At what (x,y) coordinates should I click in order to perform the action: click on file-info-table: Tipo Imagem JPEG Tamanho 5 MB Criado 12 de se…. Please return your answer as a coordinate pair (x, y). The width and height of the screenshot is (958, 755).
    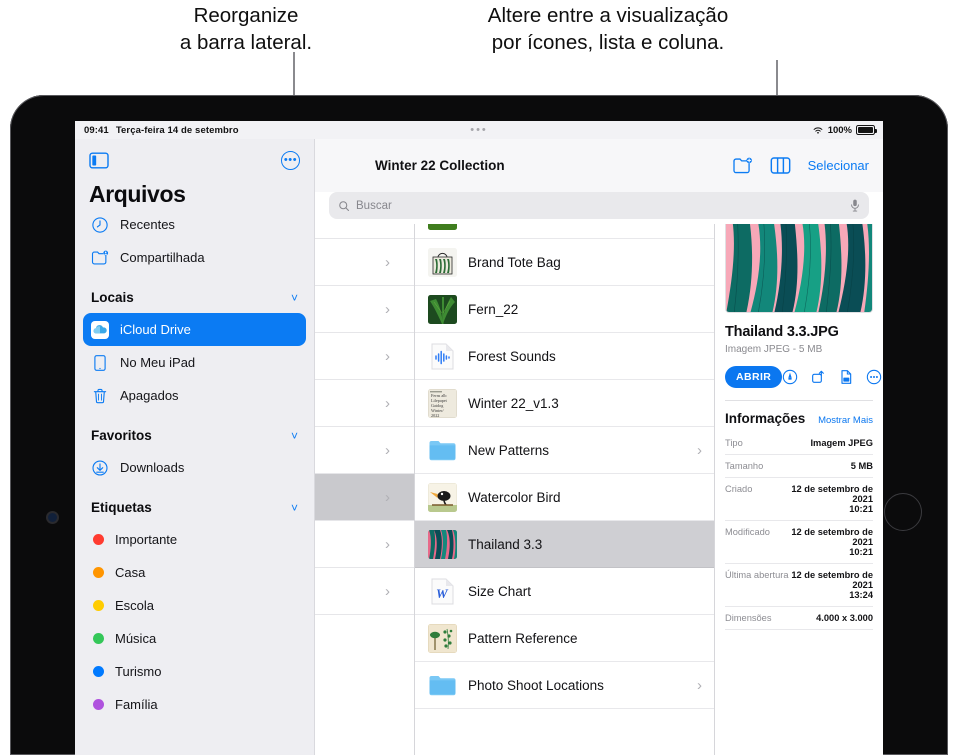
    Looking at the image, I should click on (799, 531).